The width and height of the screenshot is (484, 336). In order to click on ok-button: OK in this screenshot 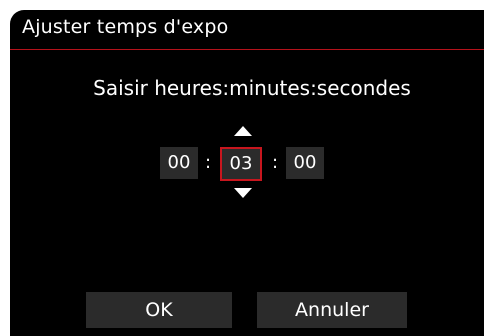, I will do `click(159, 310)`.